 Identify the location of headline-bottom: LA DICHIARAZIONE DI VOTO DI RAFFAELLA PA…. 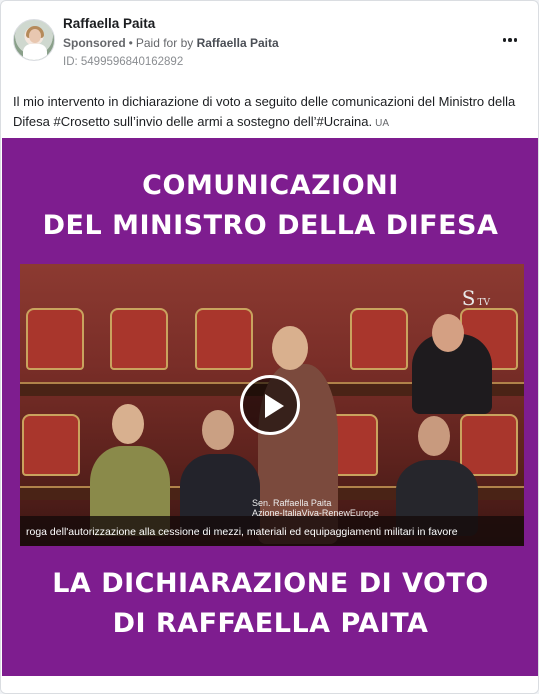
(270, 604).